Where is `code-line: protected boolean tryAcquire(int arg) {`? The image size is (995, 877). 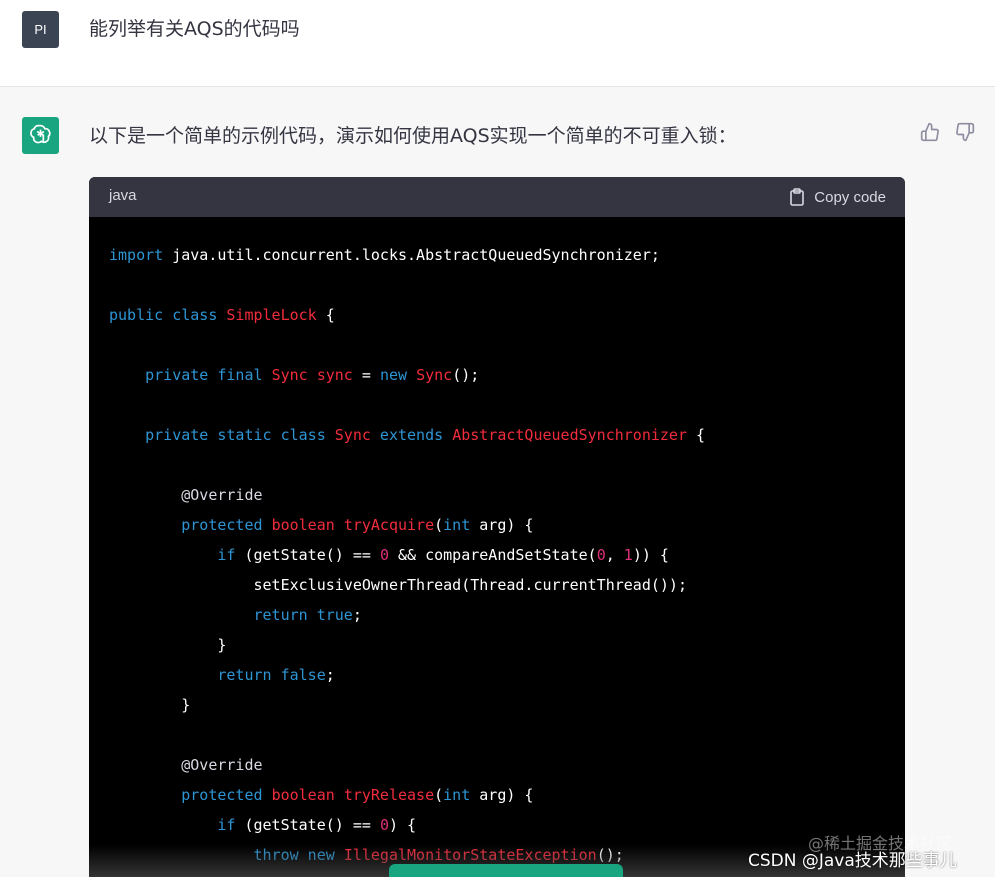
code-line: protected boolean tryAcquire(int arg) { is located at coordinates (407, 525).